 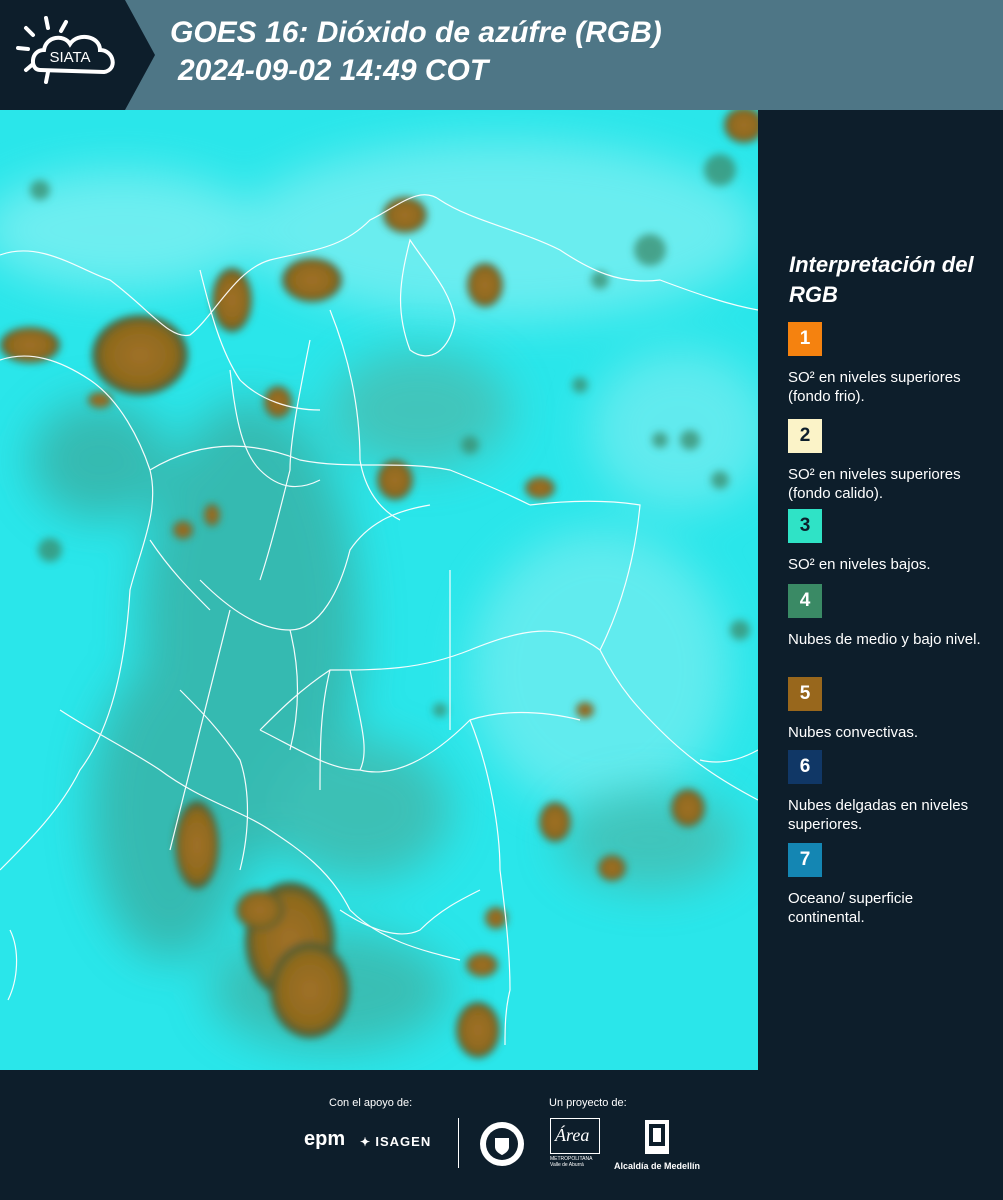 What do you see at coordinates (888, 709) in the screenshot?
I see `legend-item-5: 5 Nubes convectivas.` at bounding box center [888, 709].